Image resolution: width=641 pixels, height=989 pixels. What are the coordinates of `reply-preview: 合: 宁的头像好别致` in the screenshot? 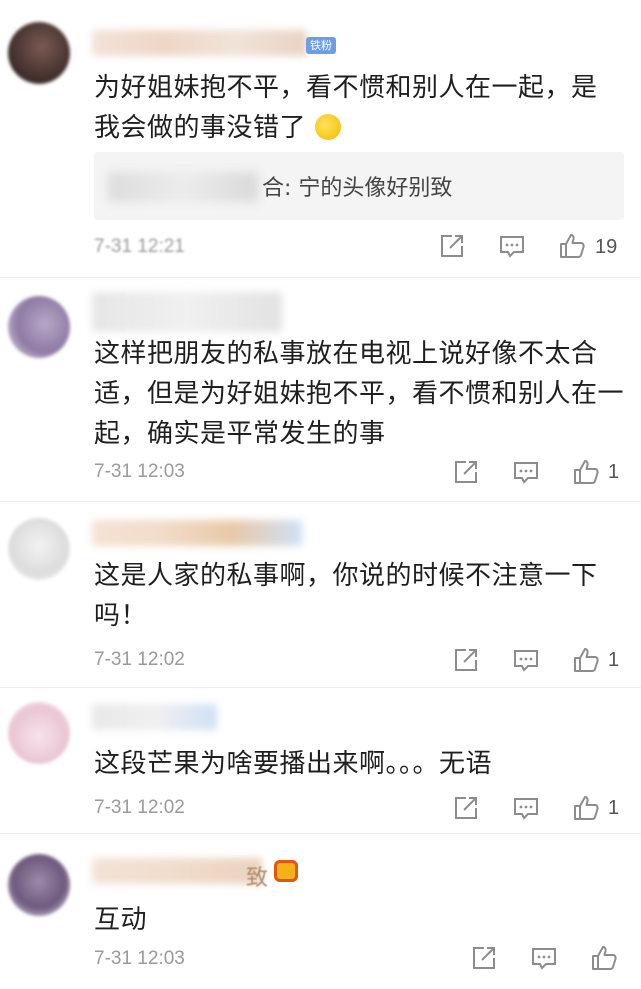 It's located at (359, 186).